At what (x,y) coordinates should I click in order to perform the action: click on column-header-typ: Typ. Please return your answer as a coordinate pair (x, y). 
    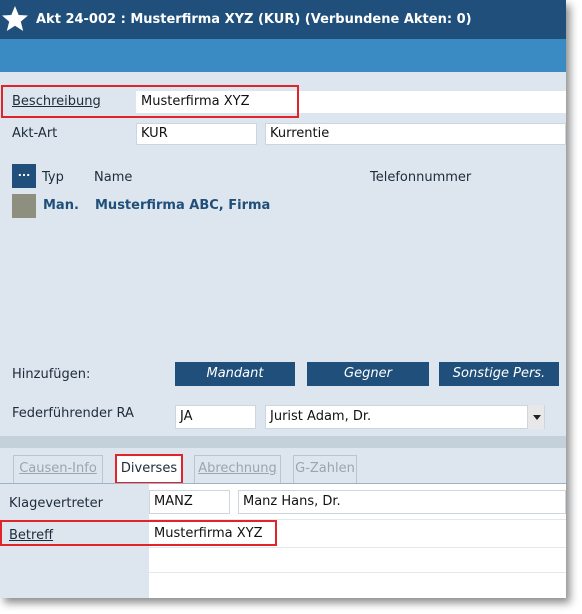
    Looking at the image, I should click on (53, 177).